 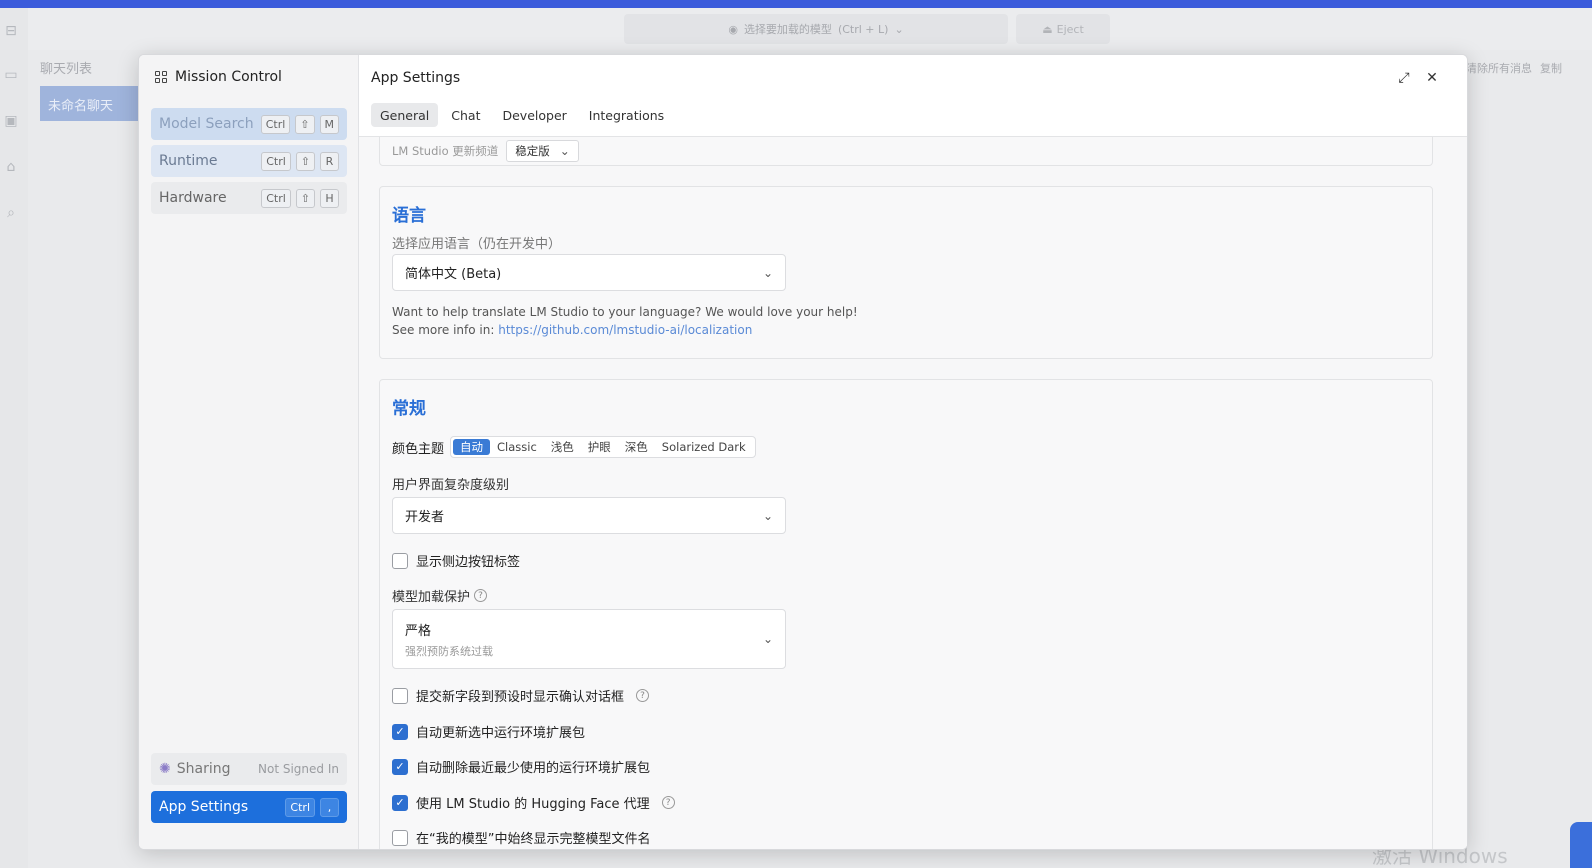 I want to click on auto-delete-runtime-checkbox: ✓, so click(x=400, y=766).